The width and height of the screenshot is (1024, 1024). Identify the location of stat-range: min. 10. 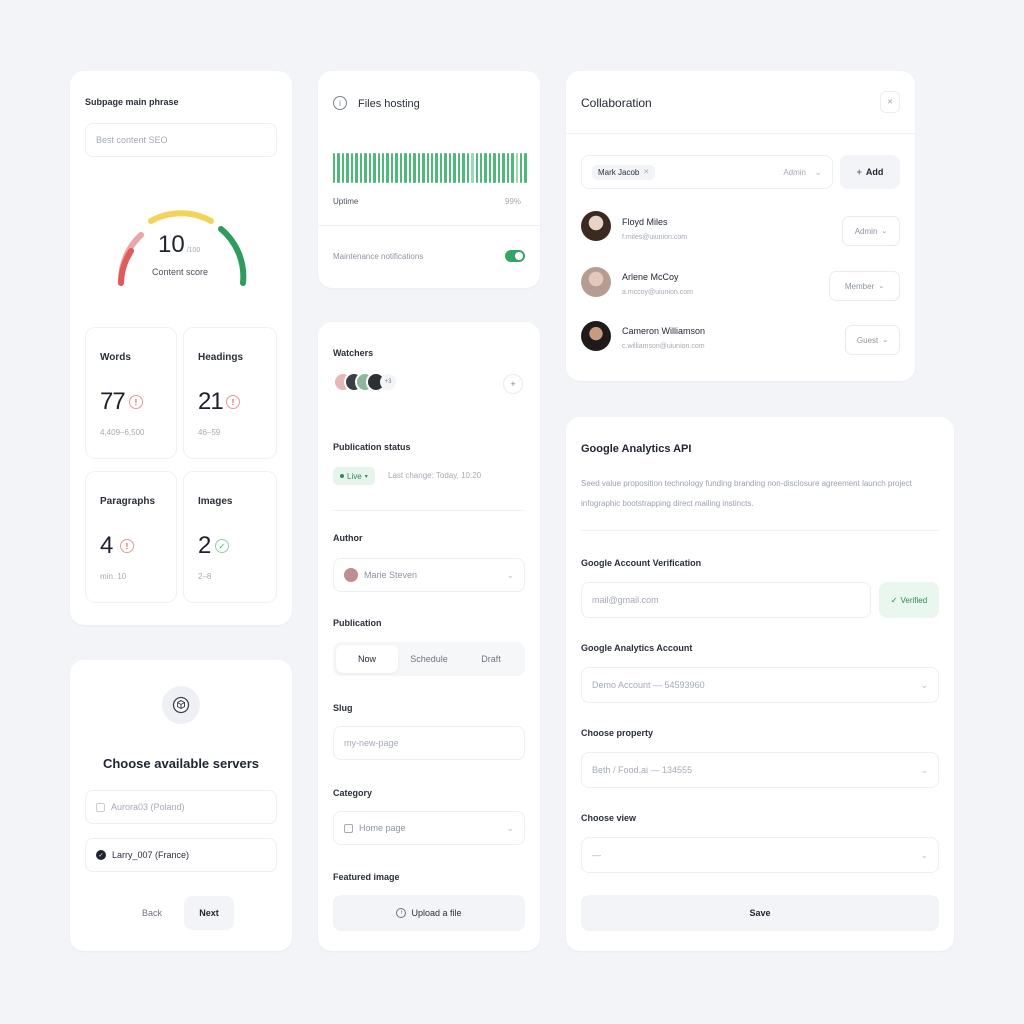
(113, 576).